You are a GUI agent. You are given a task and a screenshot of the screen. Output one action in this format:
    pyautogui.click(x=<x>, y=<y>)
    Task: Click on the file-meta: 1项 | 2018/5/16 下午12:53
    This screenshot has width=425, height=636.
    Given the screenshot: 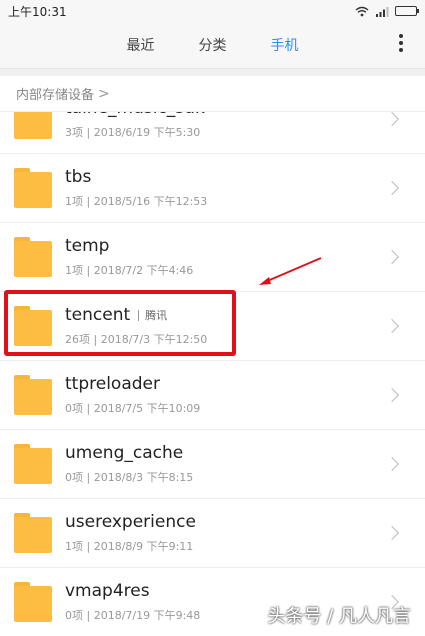 What is the action you would take?
    pyautogui.click(x=136, y=201)
    